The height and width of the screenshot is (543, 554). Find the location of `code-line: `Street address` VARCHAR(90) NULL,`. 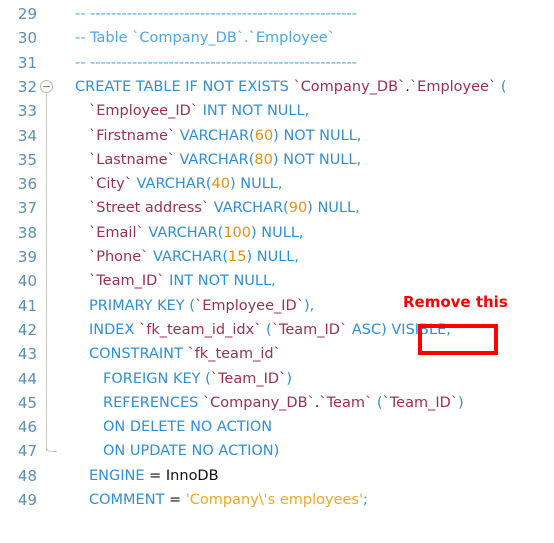

code-line: `Street address` VARCHAR(90) NULL, is located at coordinates (277, 208).